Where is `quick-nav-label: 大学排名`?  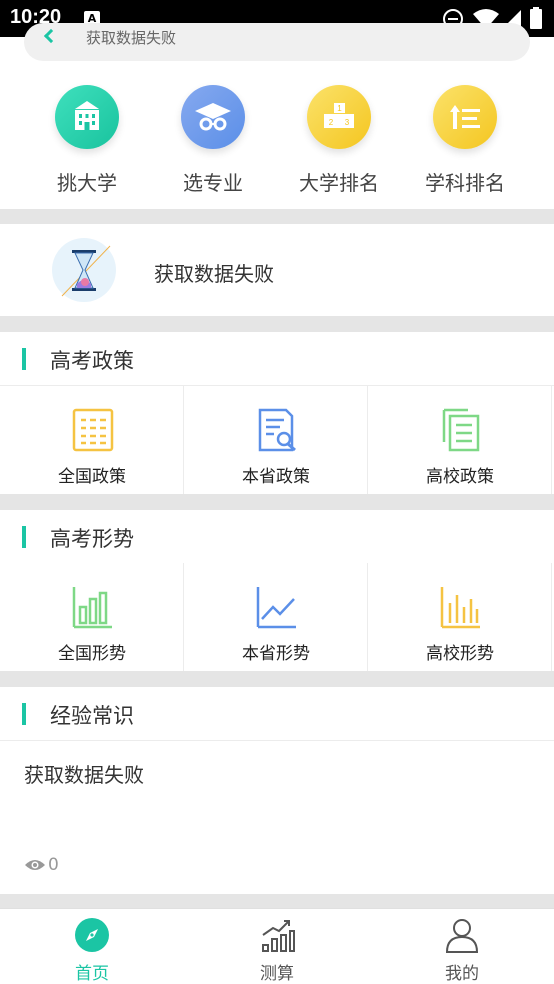
quick-nav-label: 大学排名 is located at coordinates (339, 183).